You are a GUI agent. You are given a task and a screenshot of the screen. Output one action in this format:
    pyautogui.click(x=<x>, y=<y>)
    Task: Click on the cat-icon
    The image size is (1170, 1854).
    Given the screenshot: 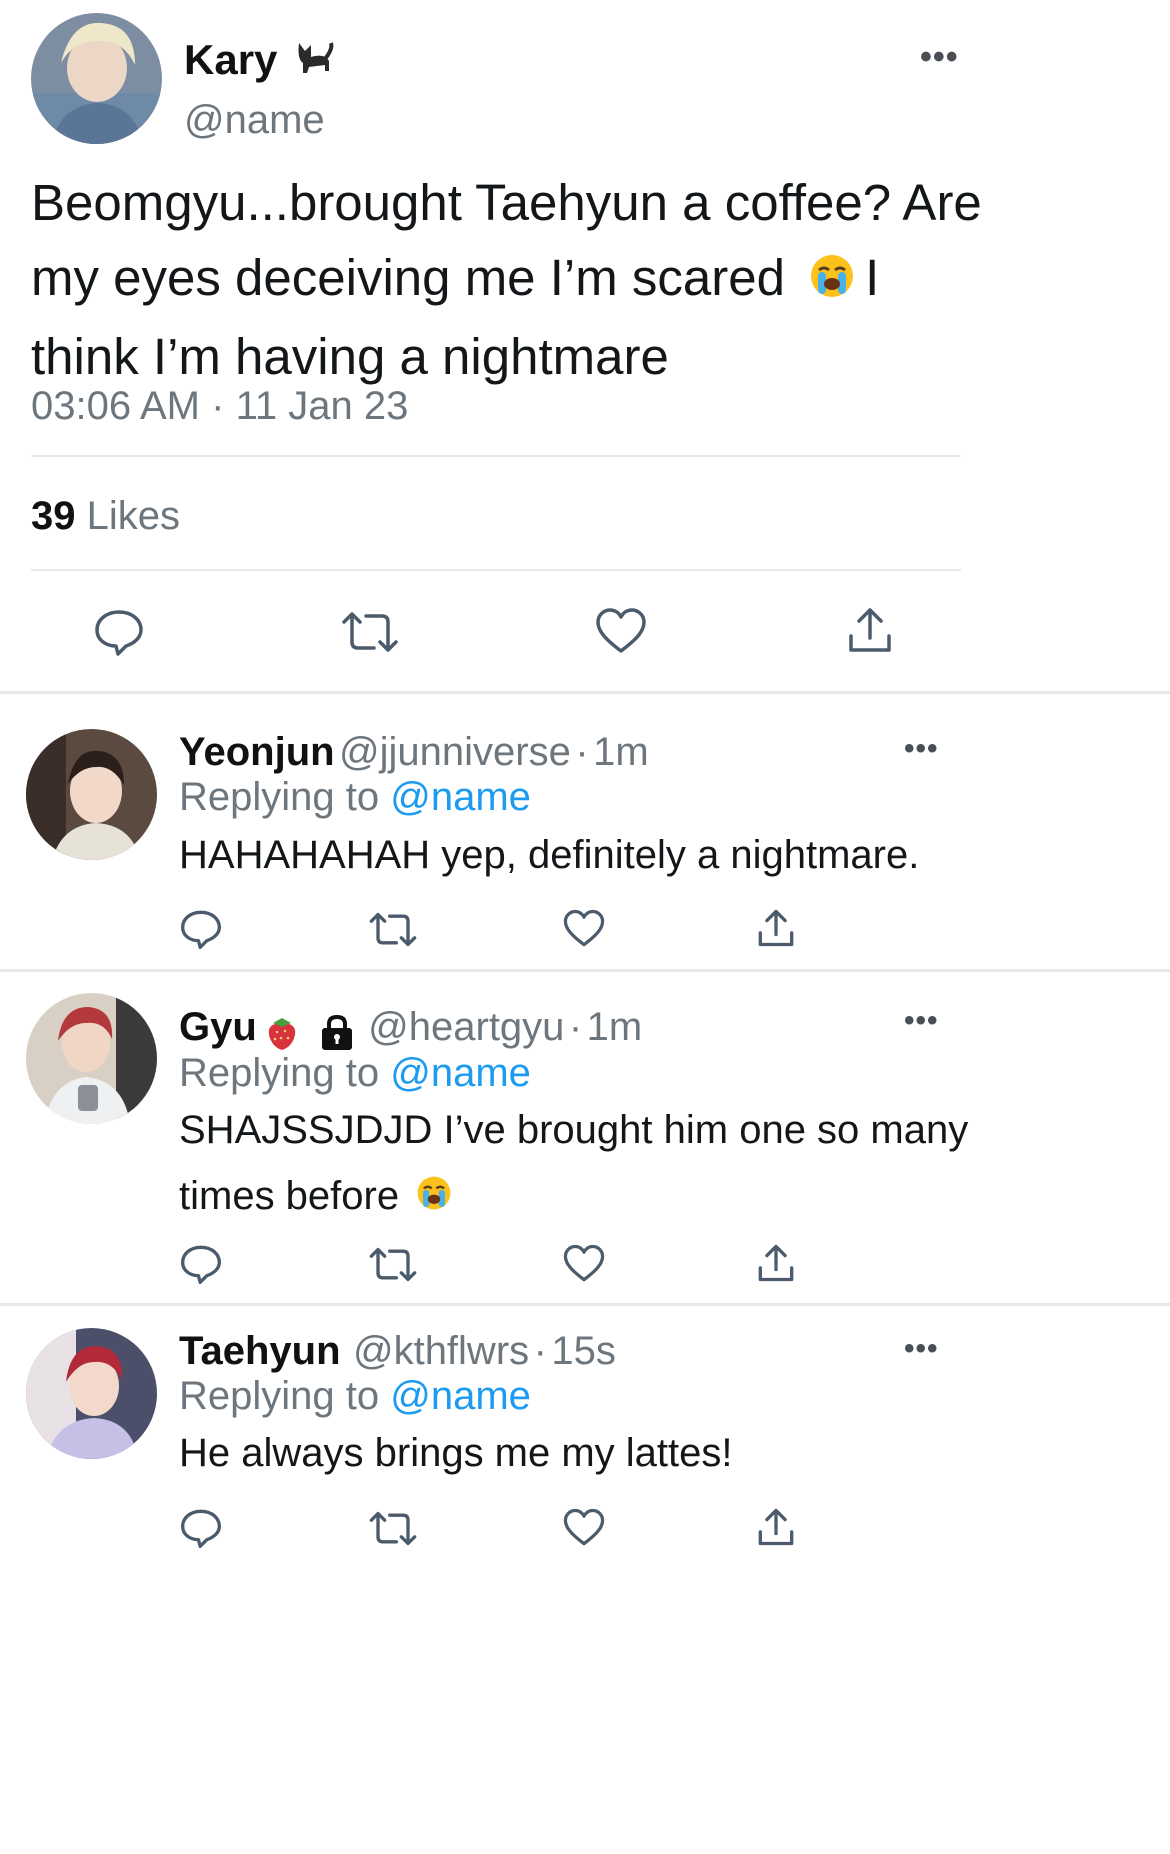 What is the action you would take?
    pyautogui.click(x=315, y=63)
    